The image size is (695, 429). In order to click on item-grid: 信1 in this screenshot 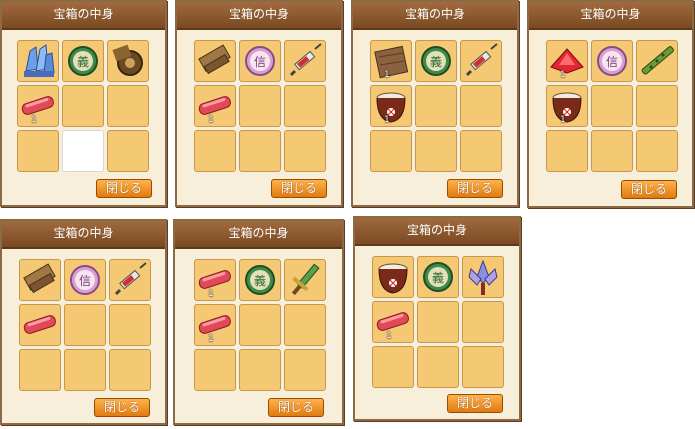, I will do `click(260, 106)`.